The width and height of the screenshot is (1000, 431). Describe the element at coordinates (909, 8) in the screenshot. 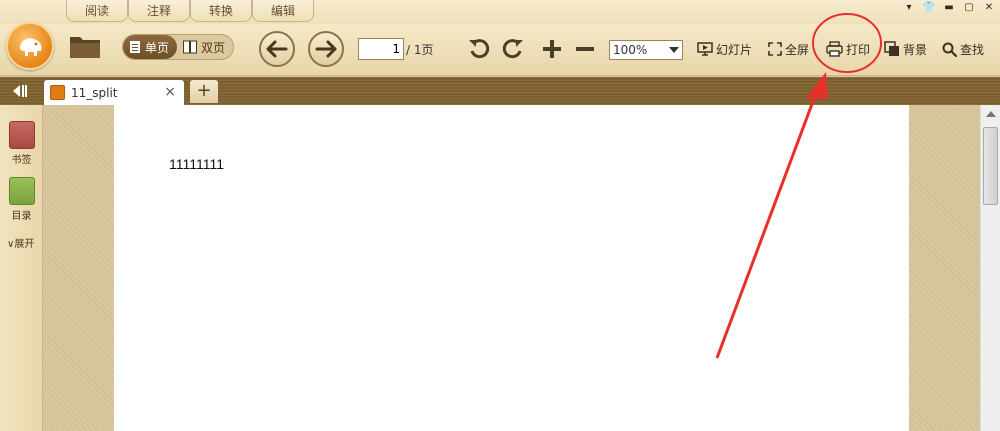

I see `dropdown-icon: ▾` at that location.